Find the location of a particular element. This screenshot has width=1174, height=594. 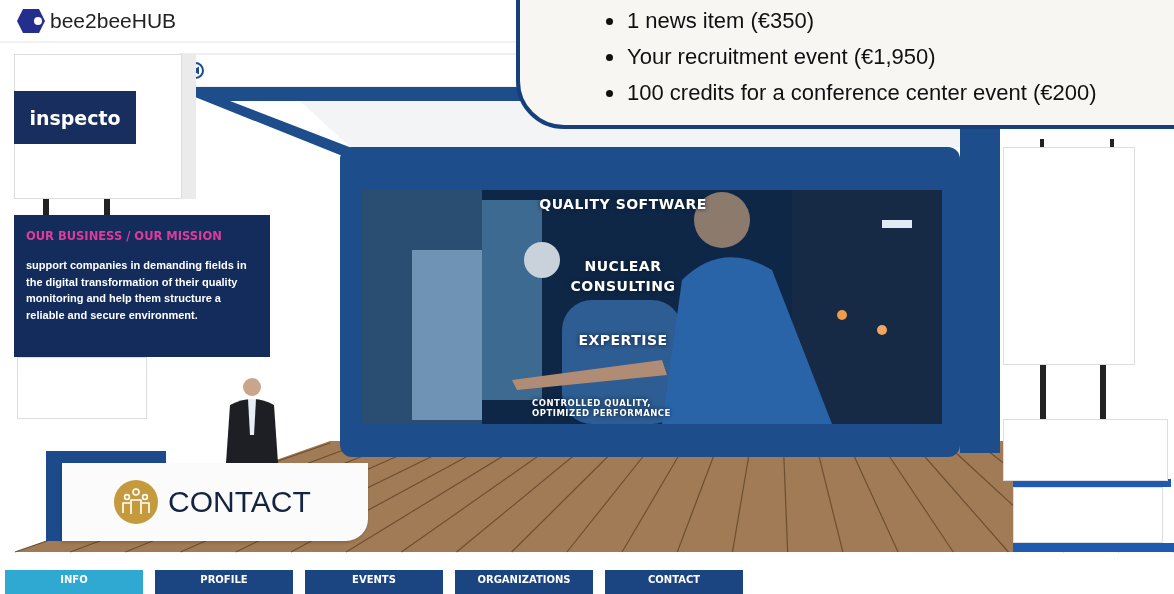

banner-text: CONTROLLED QUALITY, OPTIMIZED PERFORMANCE is located at coordinates (602, 408).